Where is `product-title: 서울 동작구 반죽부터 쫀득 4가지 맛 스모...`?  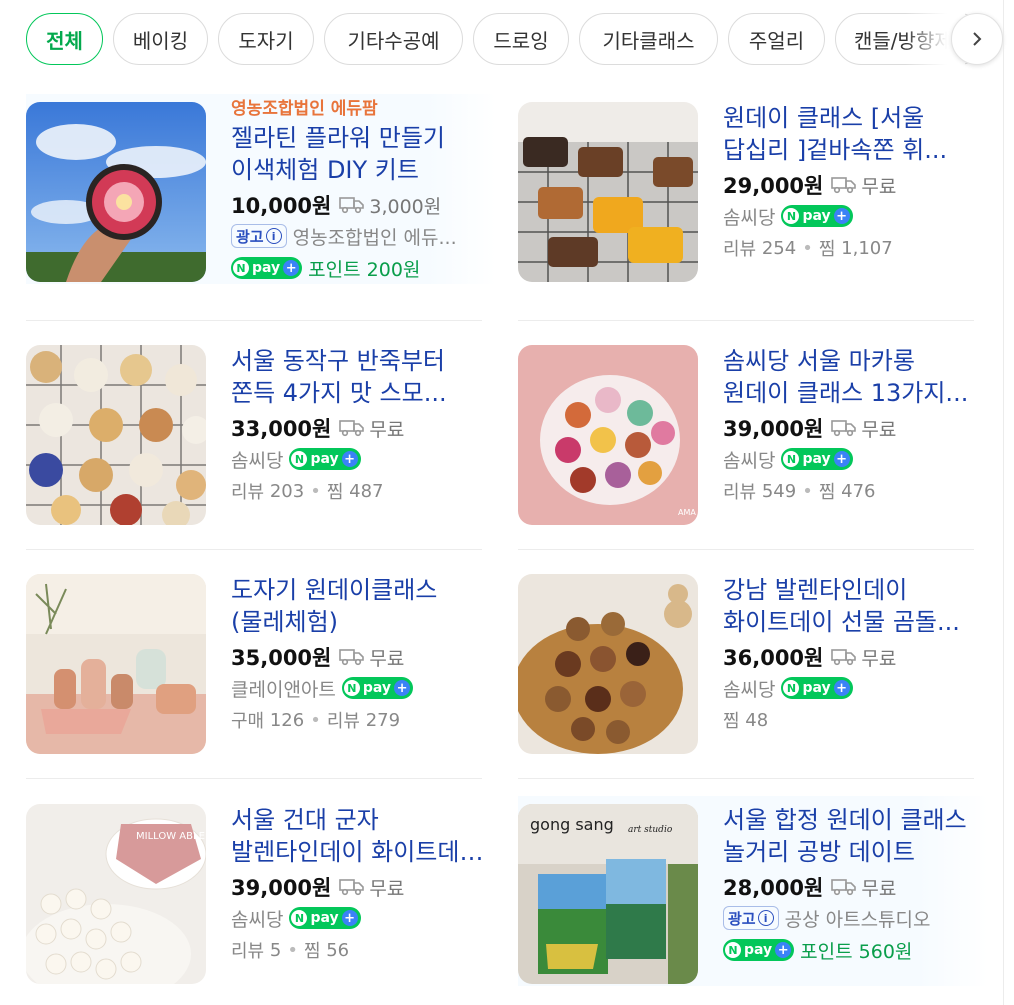 product-title: 서울 동작구 반죽부터 쫀득 4가지 맛 스모... is located at coordinates (363, 377).